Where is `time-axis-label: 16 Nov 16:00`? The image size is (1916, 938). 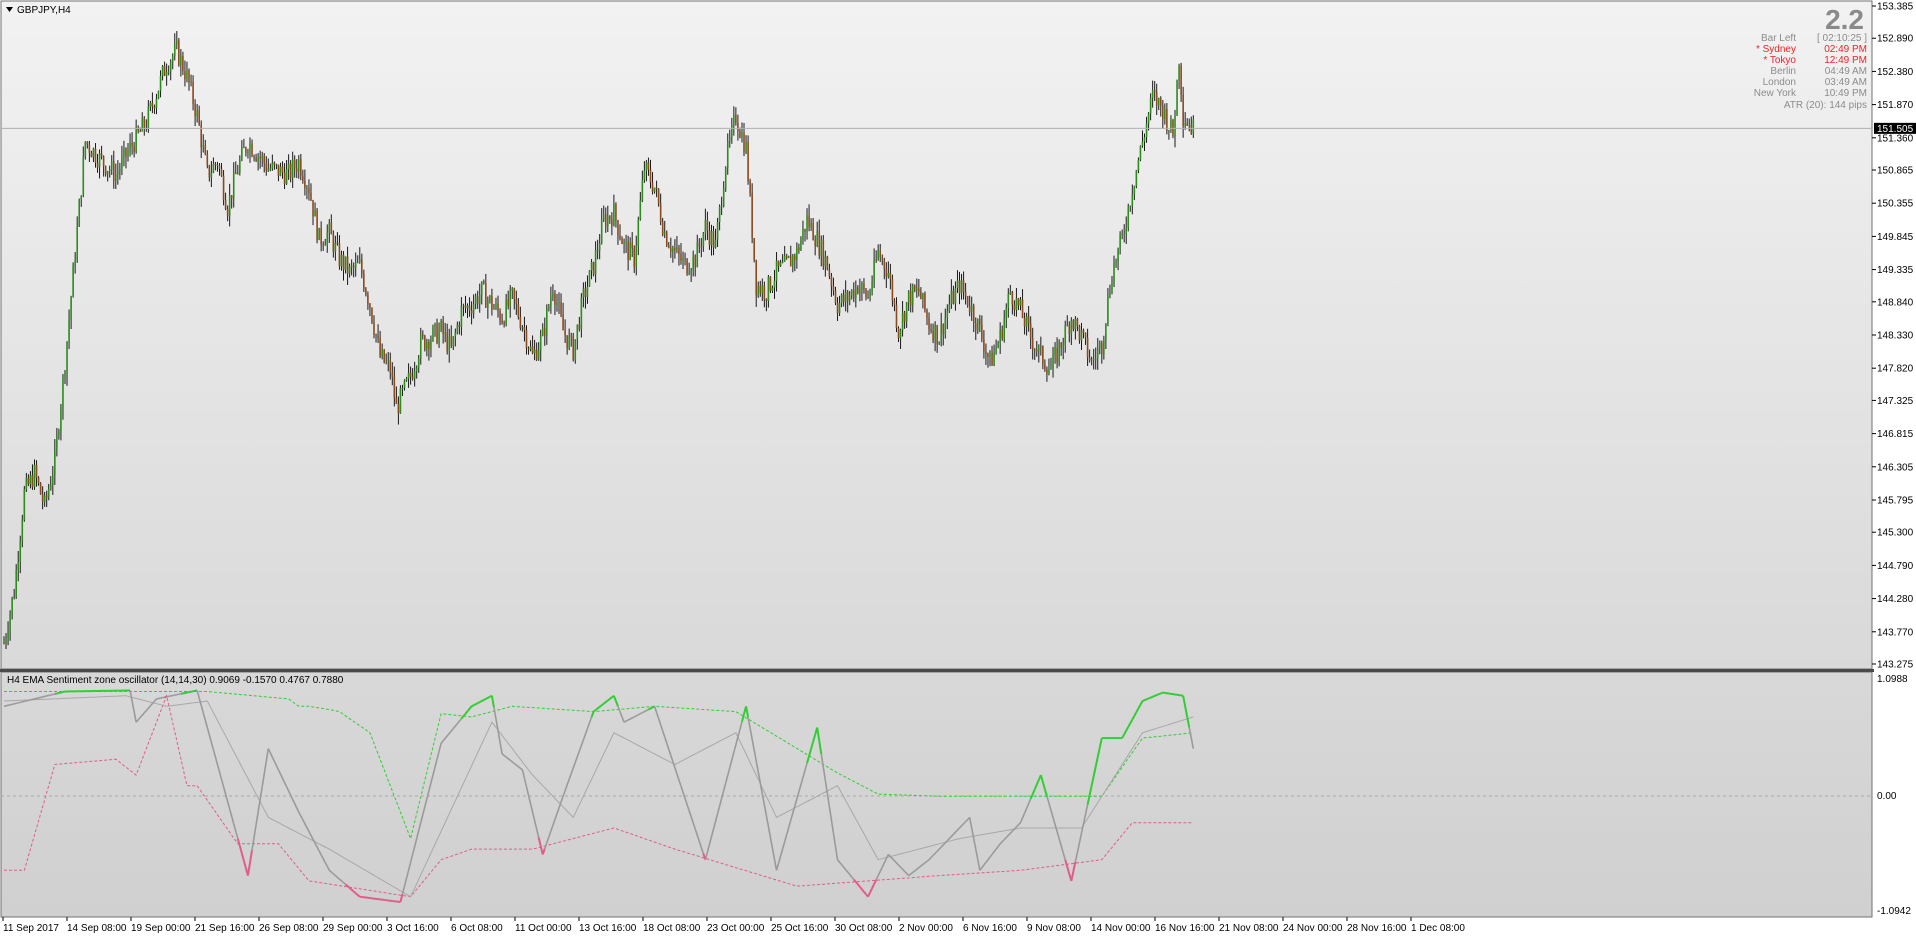 time-axis-label: 16 Nov 16:00 is located at coordinates (1185, 928).